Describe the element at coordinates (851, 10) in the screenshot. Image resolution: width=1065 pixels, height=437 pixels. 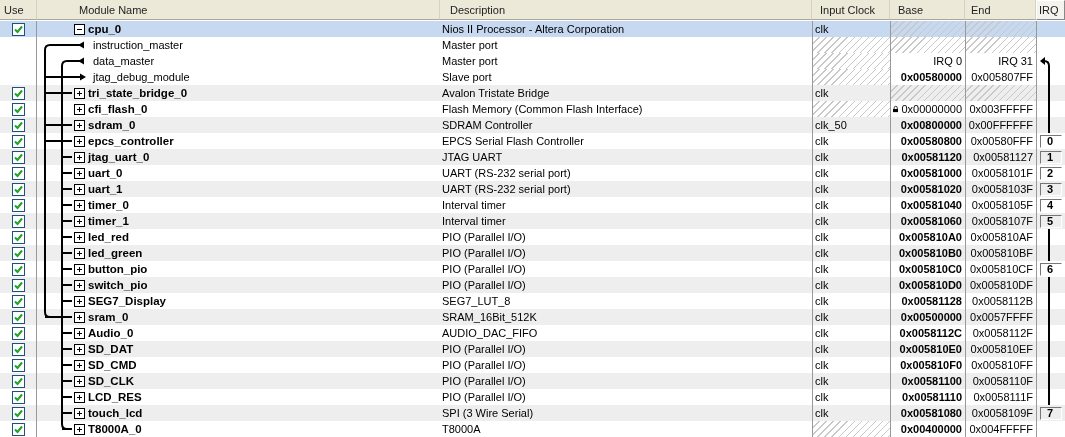
I see `column-header: Input Clock` at that location.